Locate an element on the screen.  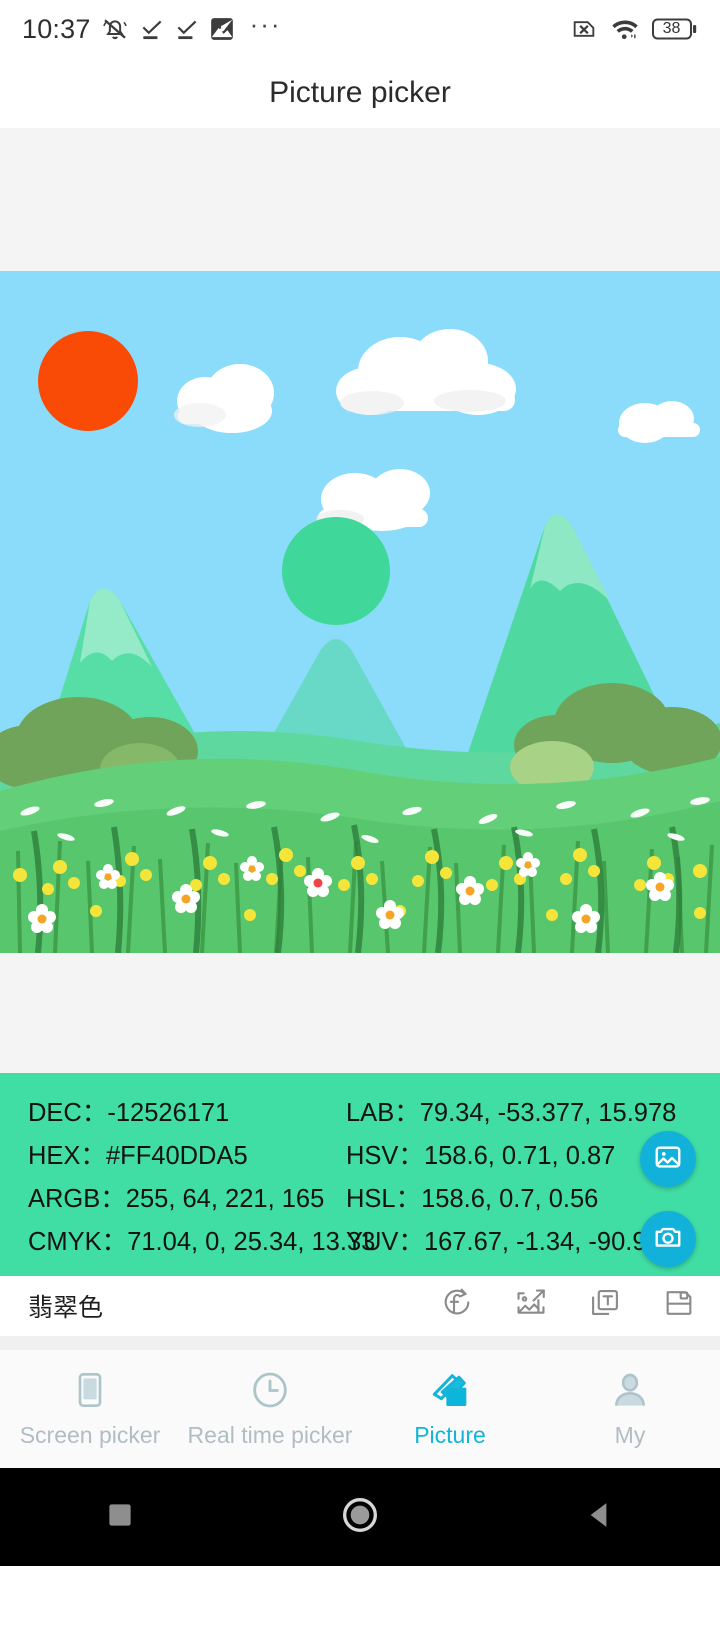
bell-mute-icon is located at coordinates (115, 29).